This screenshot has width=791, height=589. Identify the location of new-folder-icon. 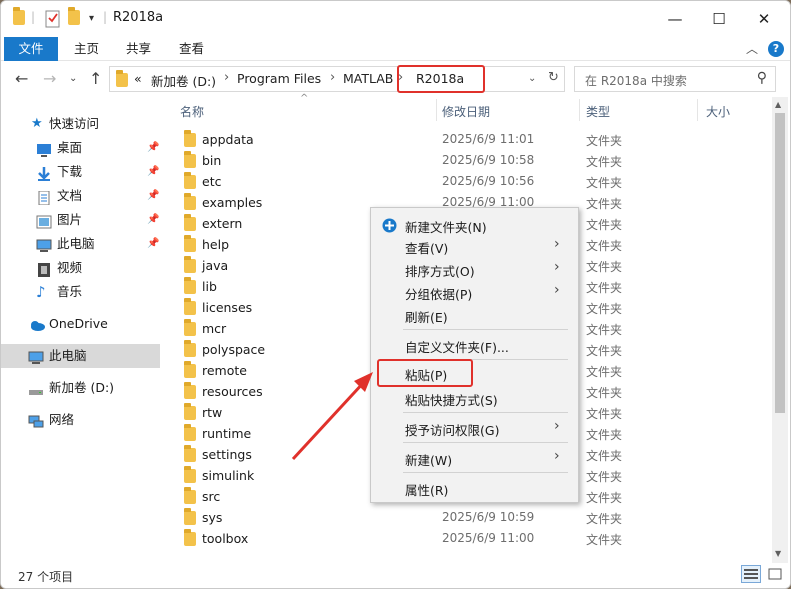
(74, 17).